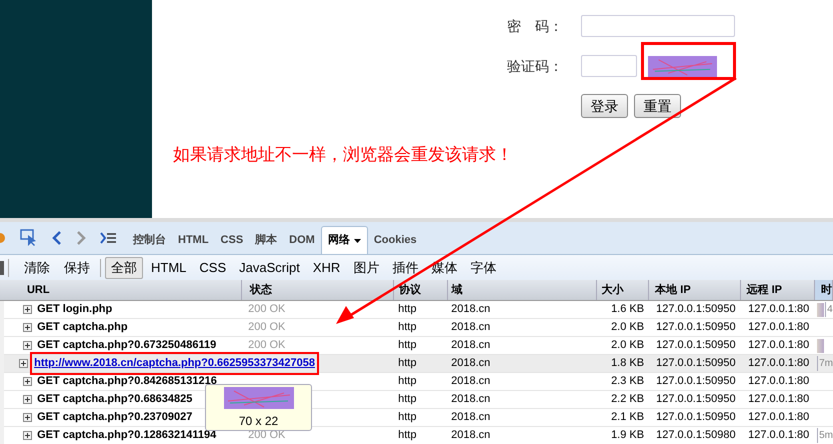  What do you see at coordinates (193, 240) in the screenshot?
I see `devtools-tab: HTML` at bounding box center [193, 240].